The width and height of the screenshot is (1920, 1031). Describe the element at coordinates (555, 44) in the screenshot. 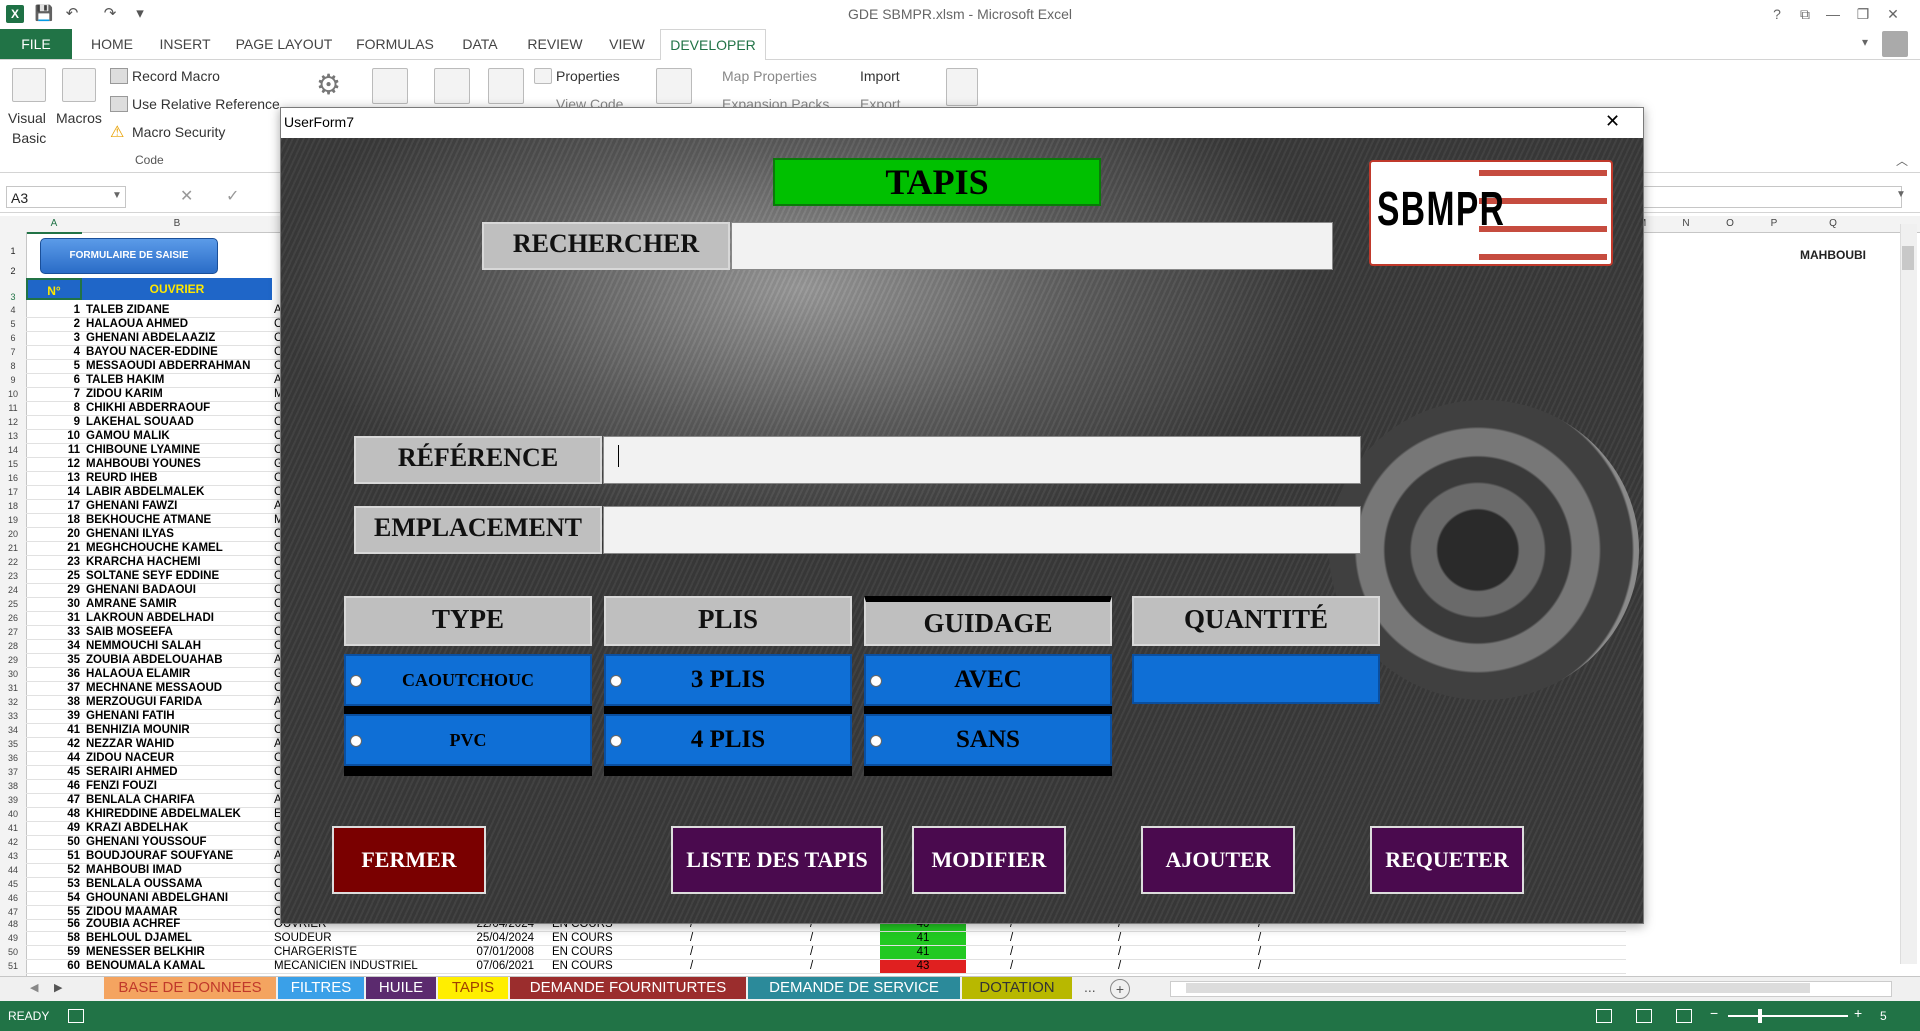

I see `tab-review: REVIEW` at that location.